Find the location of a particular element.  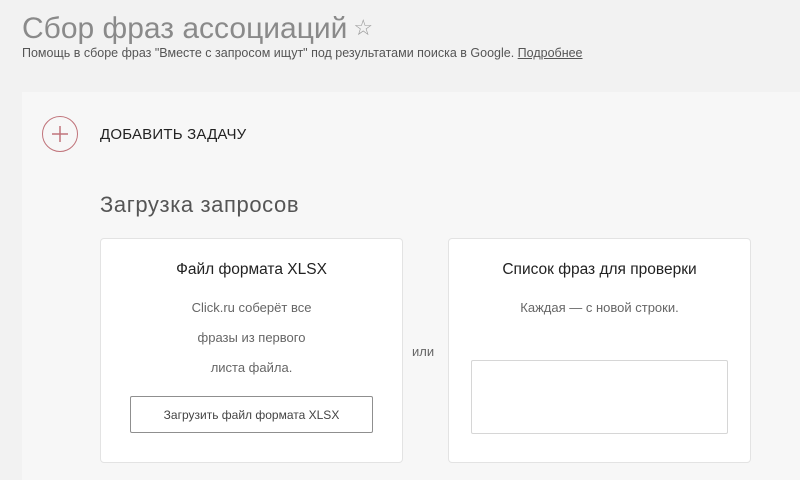

phrase-list-card-title: Список фраз для проверки is located at coordinates (599, 269).